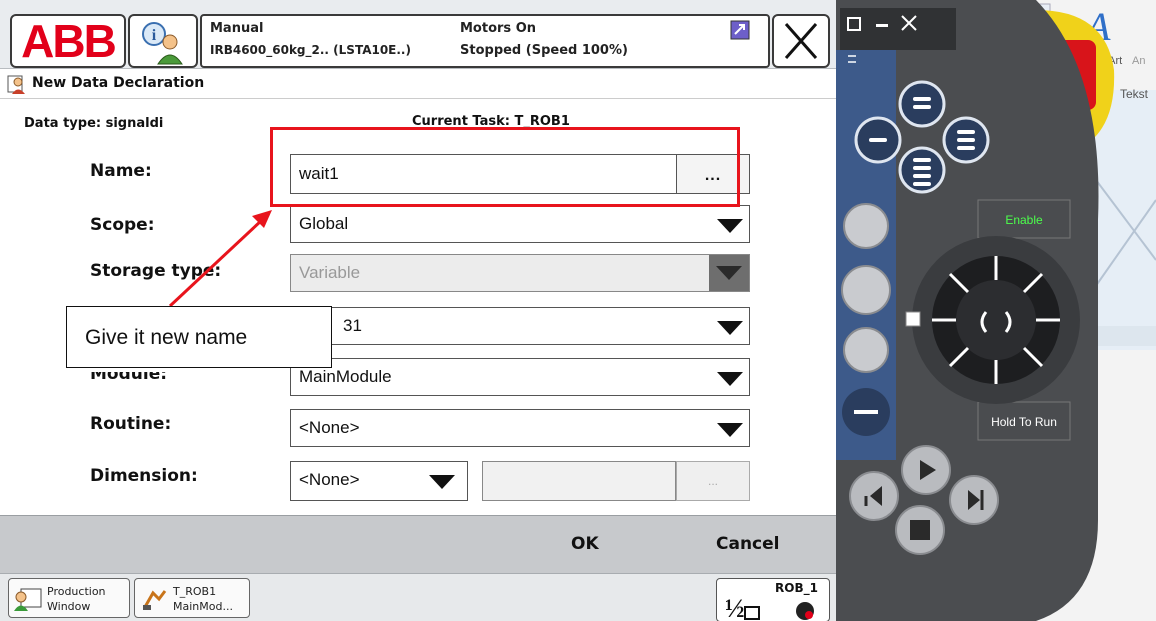 This screenshot has height=621, width=1156. Describe the element at coordinates (1024, 422) in the screenshot. I see `hold-to-run-label: Hold To Run` at that location.